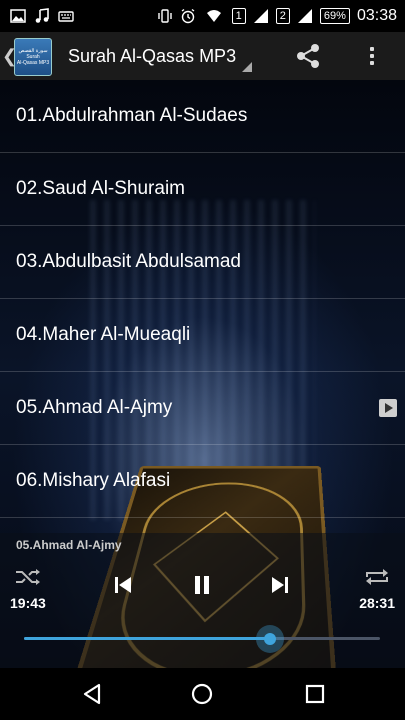 The image size is (405, 720). I want to click on total-duration: 28:31, so click(377, 603).